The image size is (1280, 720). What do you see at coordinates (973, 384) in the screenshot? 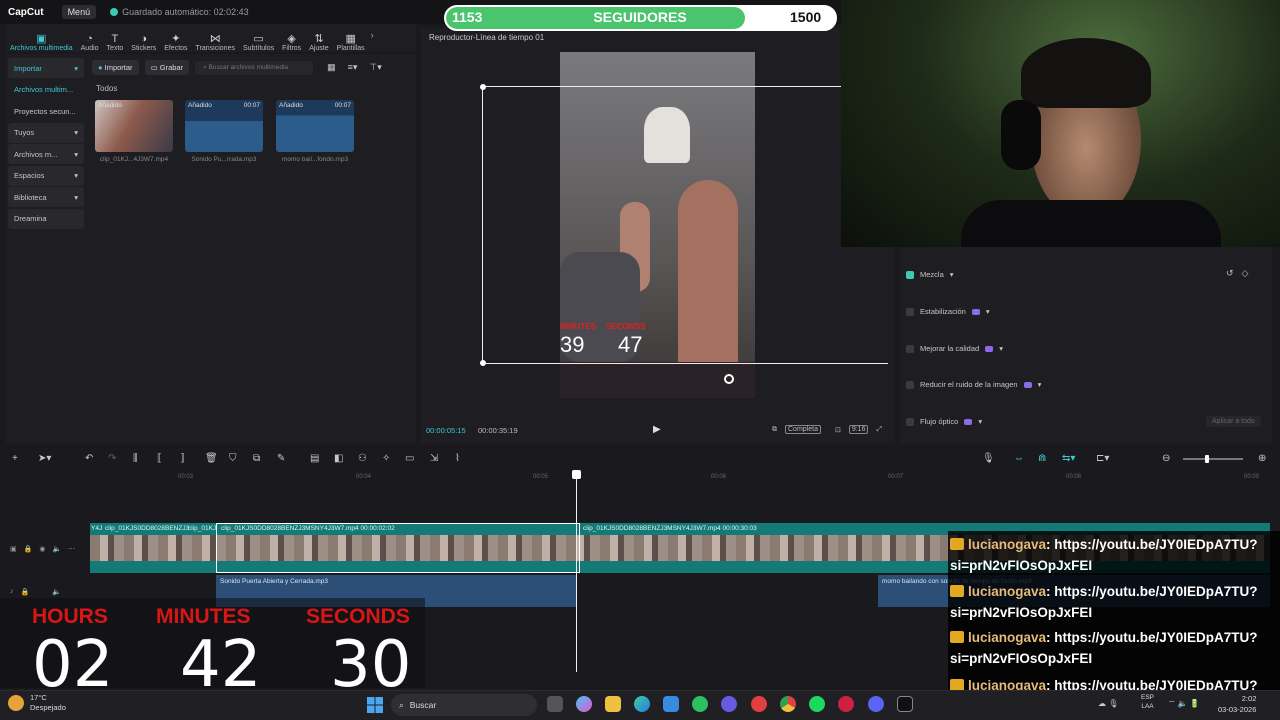
I see `option-denoise: Reducir el ruido de la imagen ▾` at bounding box center [973, 384].